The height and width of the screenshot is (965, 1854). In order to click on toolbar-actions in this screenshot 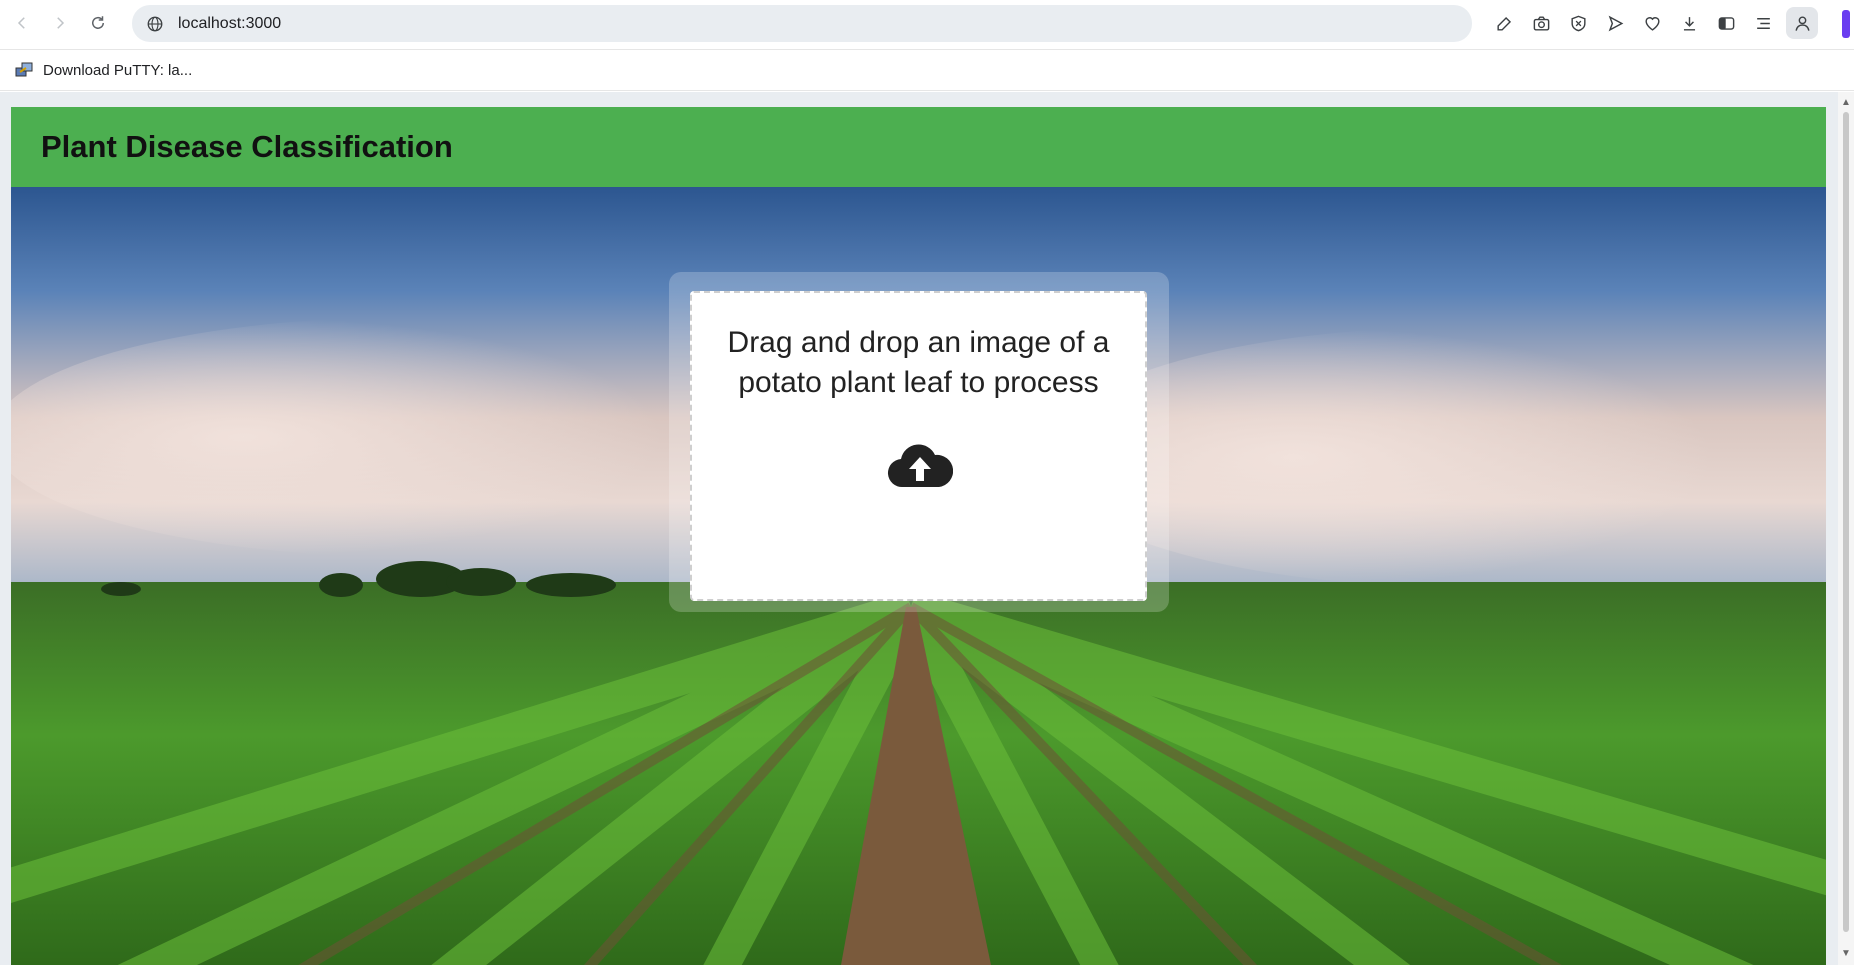, I will do `click(1652, 23)`.